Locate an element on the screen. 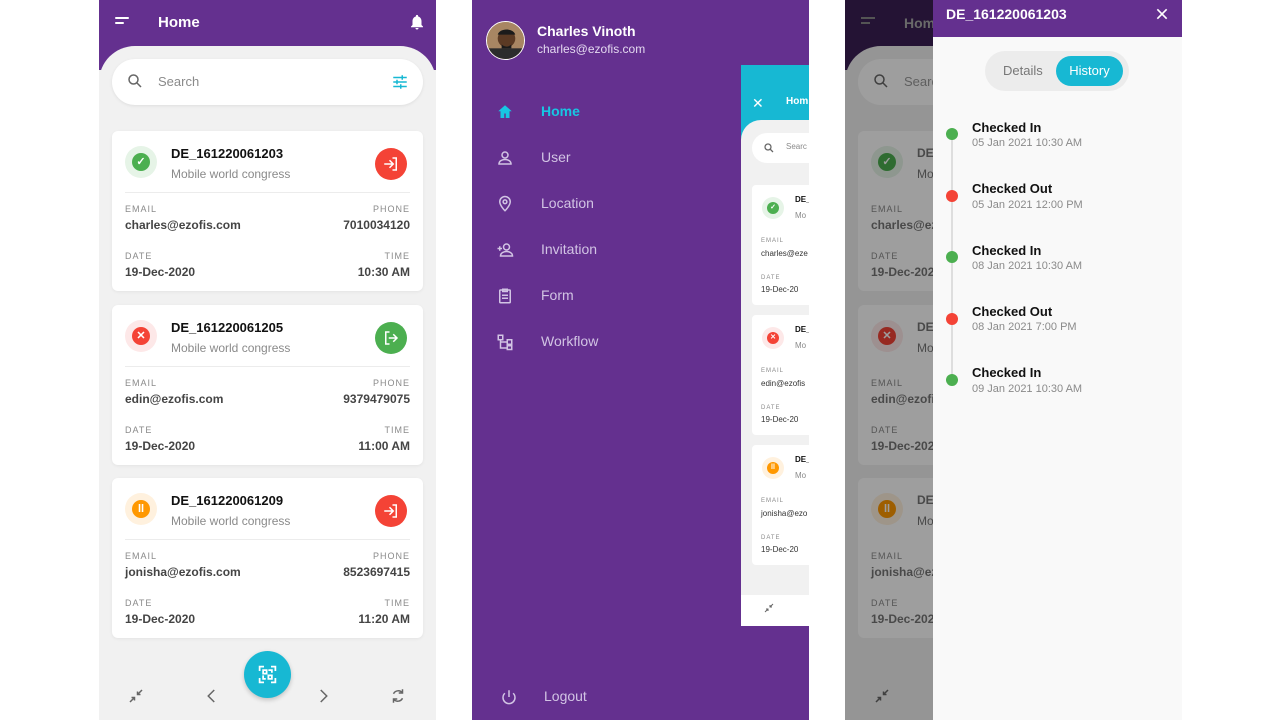  time-value: 11:00 AM is located at coordinates (384, 446).